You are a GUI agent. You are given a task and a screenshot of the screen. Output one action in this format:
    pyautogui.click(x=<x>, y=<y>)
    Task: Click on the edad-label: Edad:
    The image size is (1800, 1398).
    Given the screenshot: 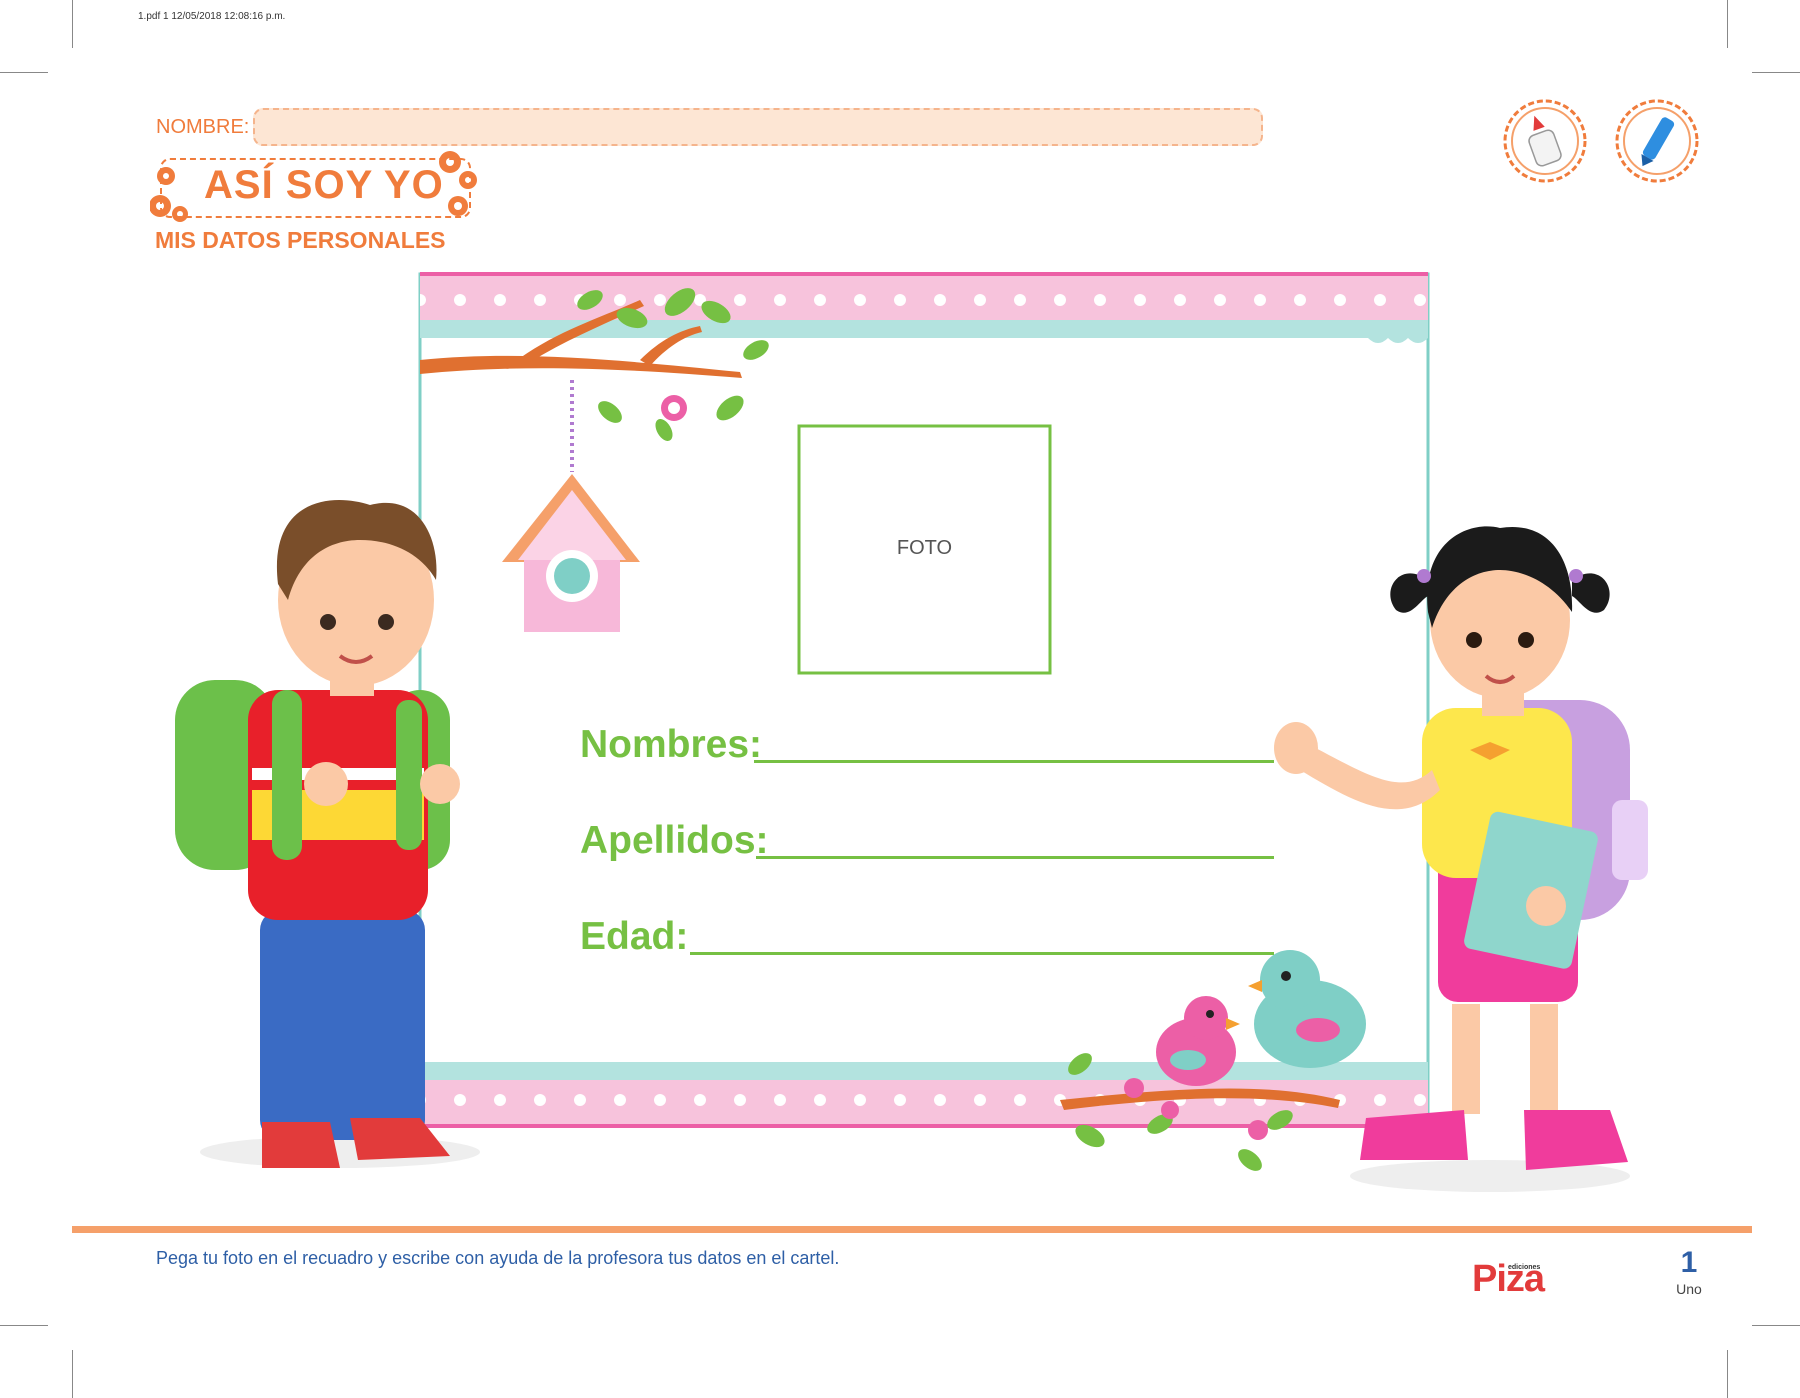 What is the action you would take?
    pyautogui.click(x=634, y=936)
    